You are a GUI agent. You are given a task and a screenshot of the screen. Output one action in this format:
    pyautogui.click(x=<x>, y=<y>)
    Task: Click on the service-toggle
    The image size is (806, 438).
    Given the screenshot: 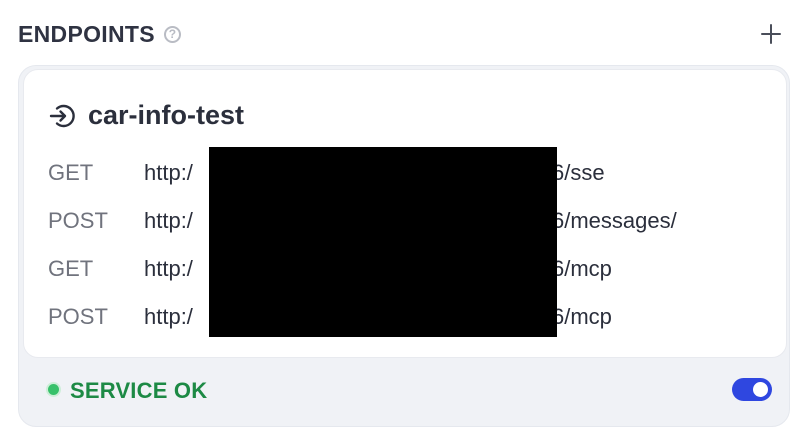 What is the action you would take?
    pyautogui.click(x=752, y=389)
    